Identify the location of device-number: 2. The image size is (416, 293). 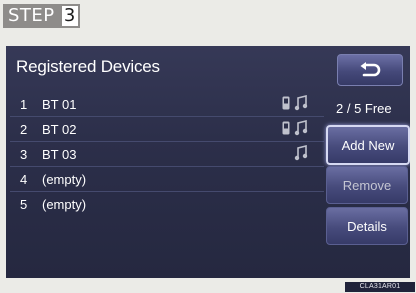
(24, 129).